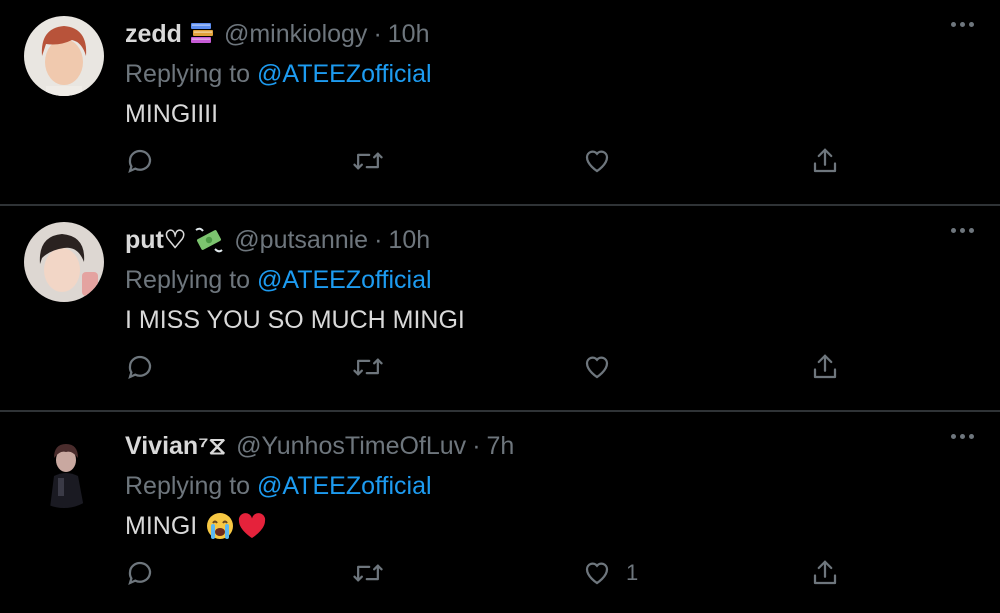 The image size is (1000, 613). What do you see at coordinates (161, 526) in the screenshot?
I see `tweet-text-content: MINGI` at bounding box center [161, 526].